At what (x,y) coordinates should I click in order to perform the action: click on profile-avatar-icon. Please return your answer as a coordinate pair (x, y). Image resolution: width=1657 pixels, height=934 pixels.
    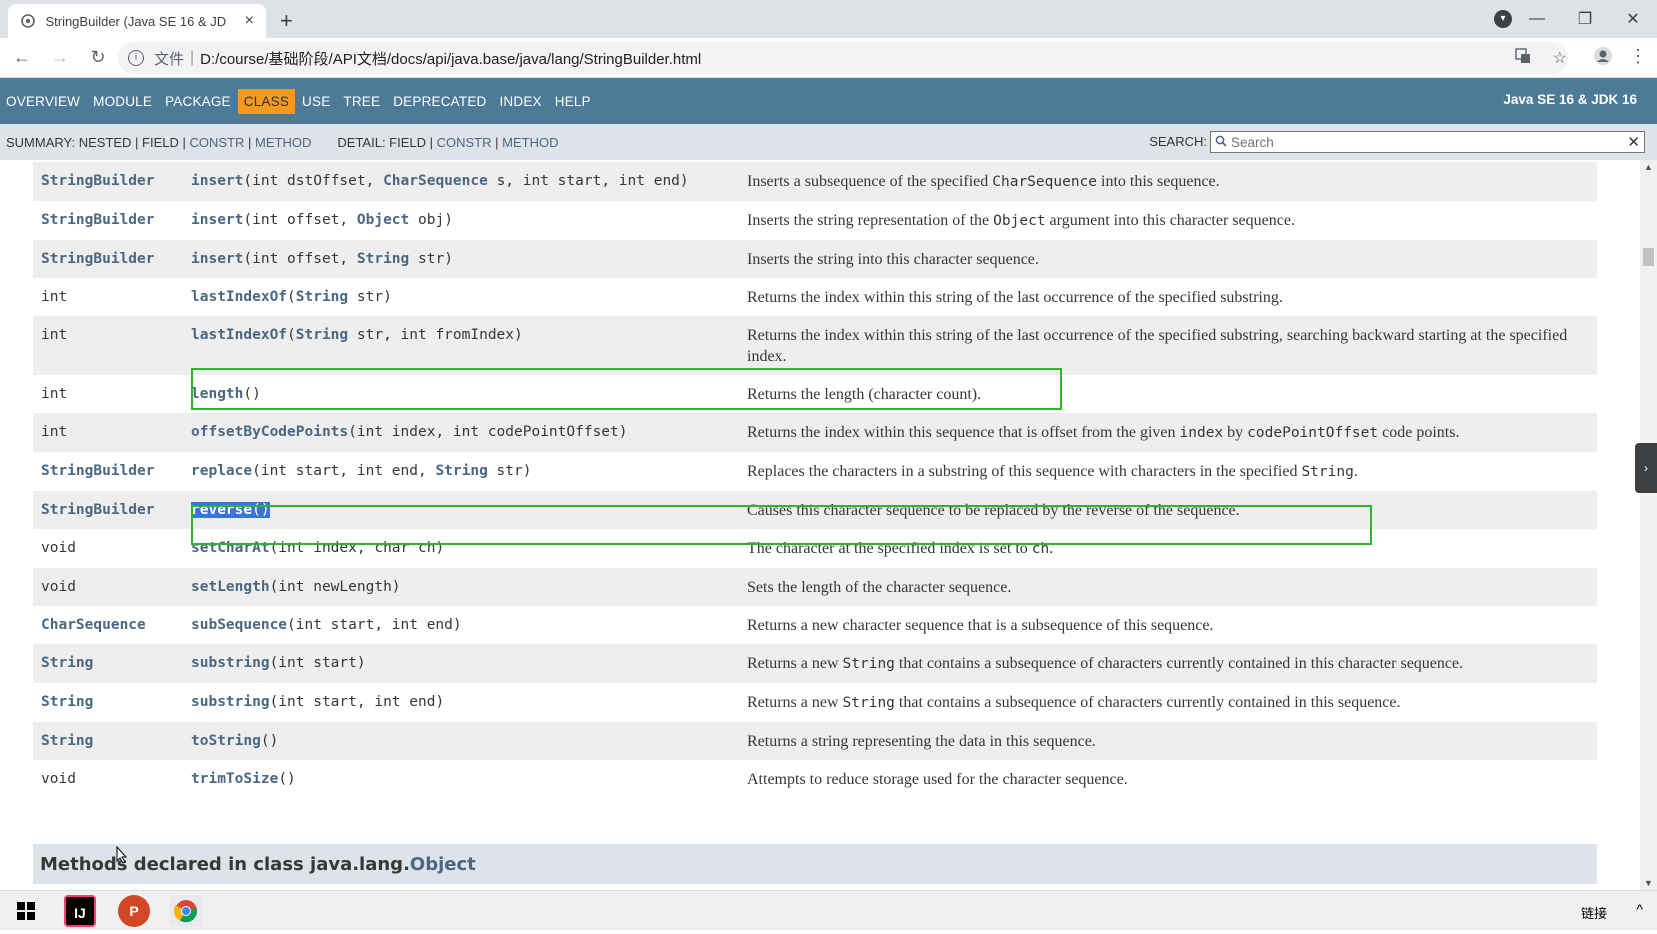
    Looking at the image, I should click on (1603, 58).